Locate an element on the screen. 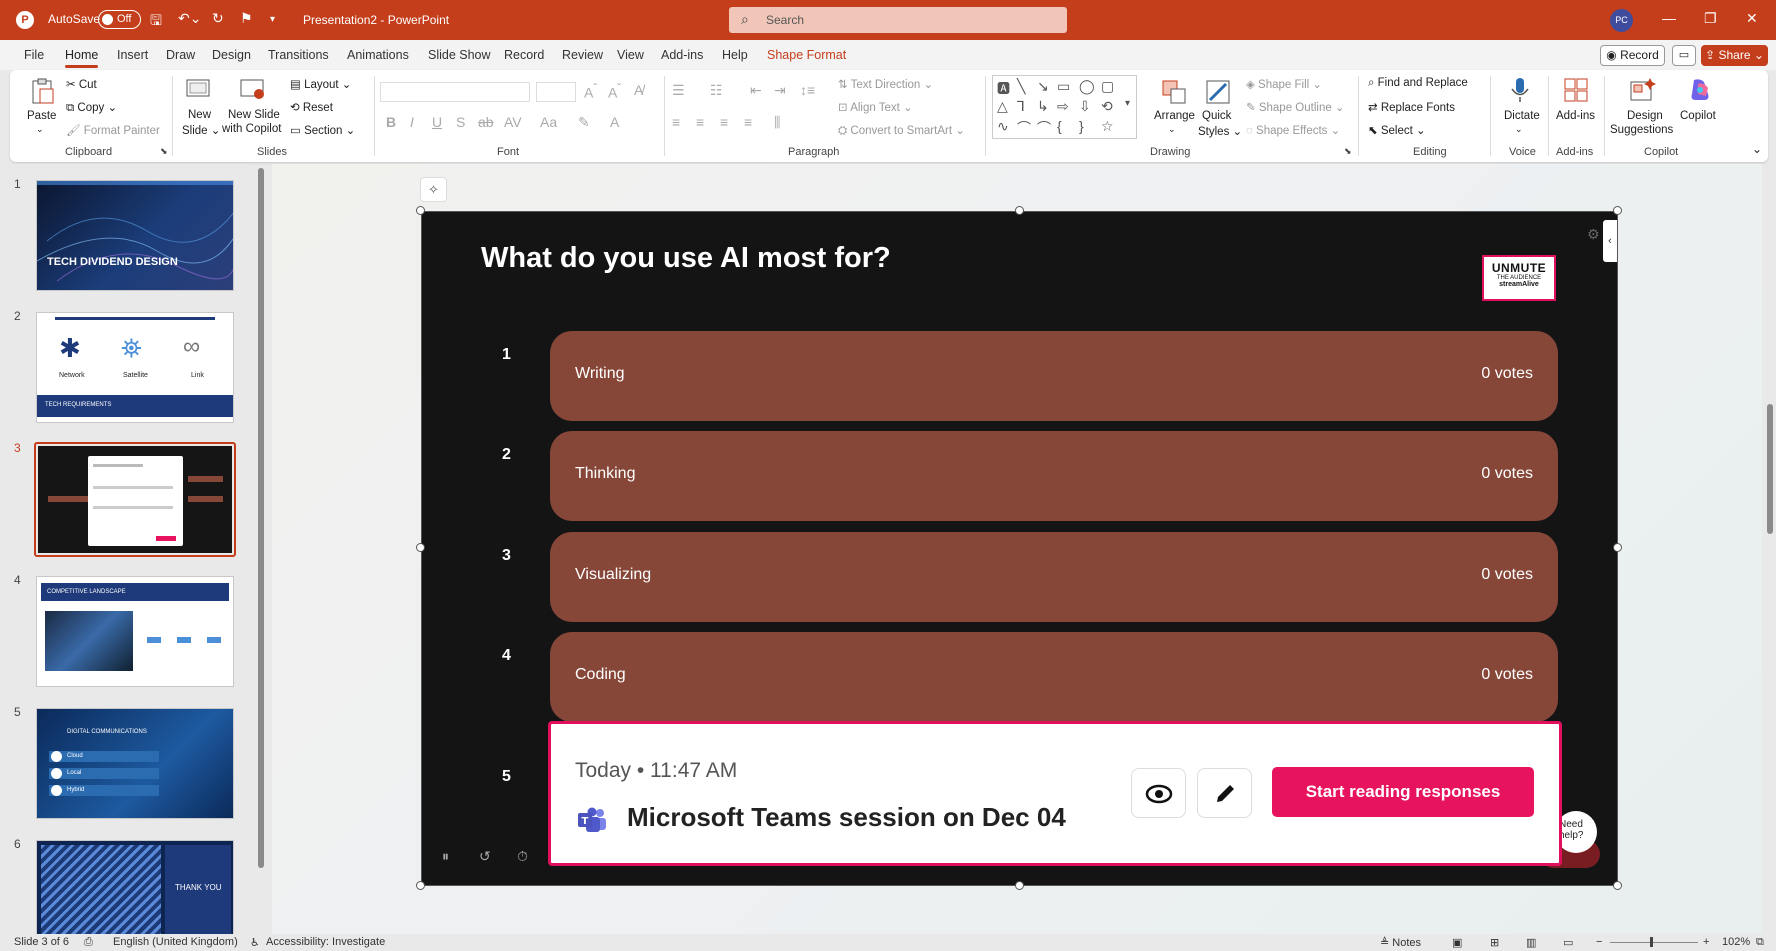 Image resolution: width=1776 pixels, height=951 pixels. copy-button: ⧉ Copy ⌄ is located at coordinates (91, 107).